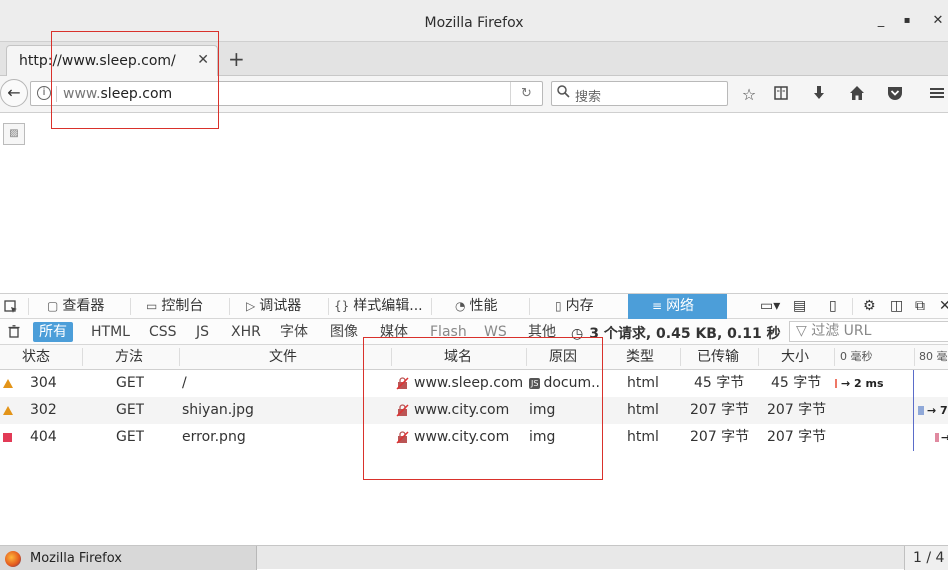 The image size is (948, 570). I want to click on tab-console: ▭ 控制台, so click(174, 306).